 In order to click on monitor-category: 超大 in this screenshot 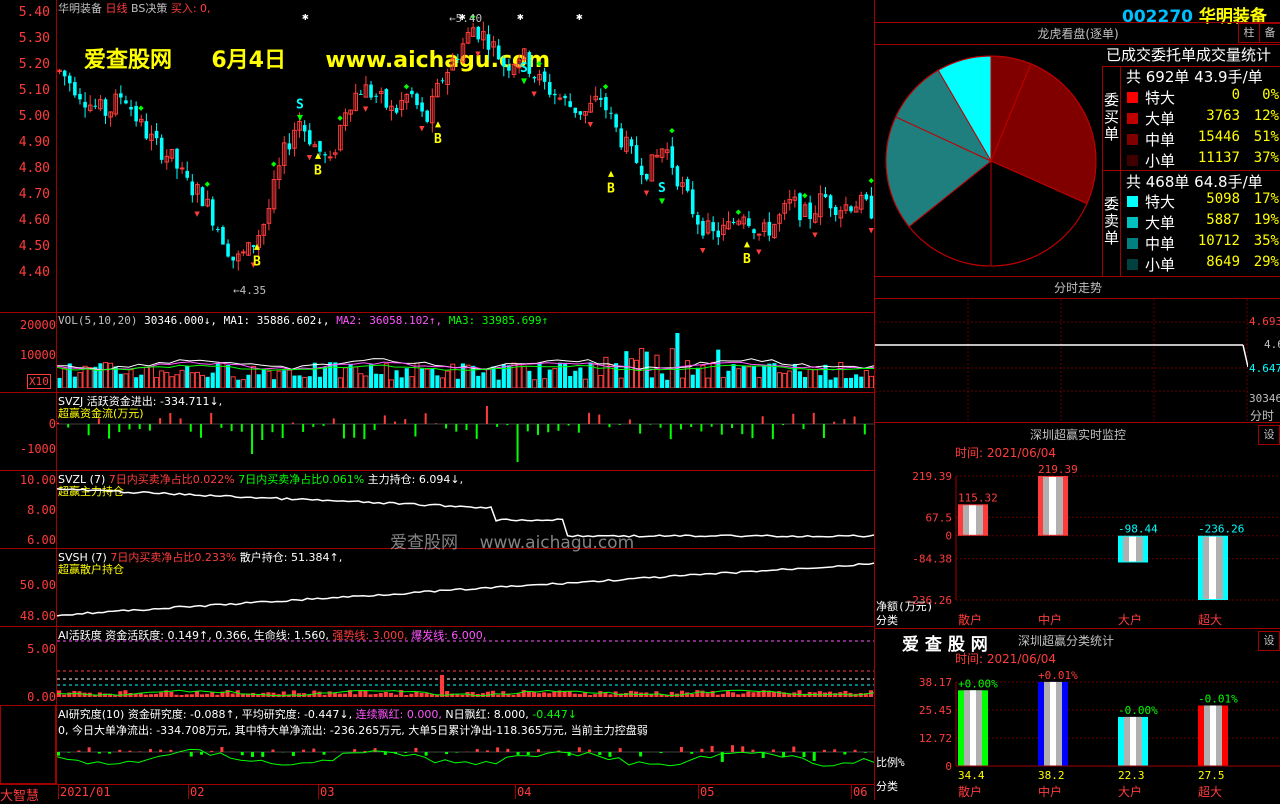, I will do `click(1210, 619)`.